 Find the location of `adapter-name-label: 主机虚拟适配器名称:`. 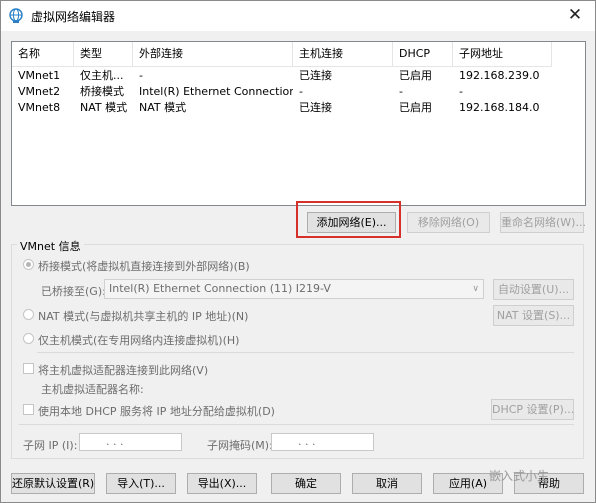

adapter-name-label: 主机虚拟适配器名称: is located at coordinates (92, 389).